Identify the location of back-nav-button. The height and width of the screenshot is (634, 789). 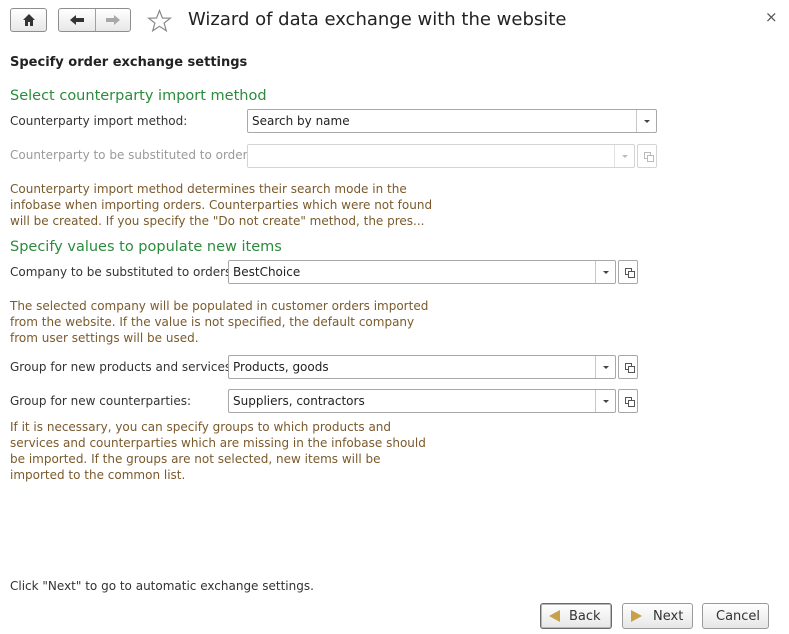
(77, 20).